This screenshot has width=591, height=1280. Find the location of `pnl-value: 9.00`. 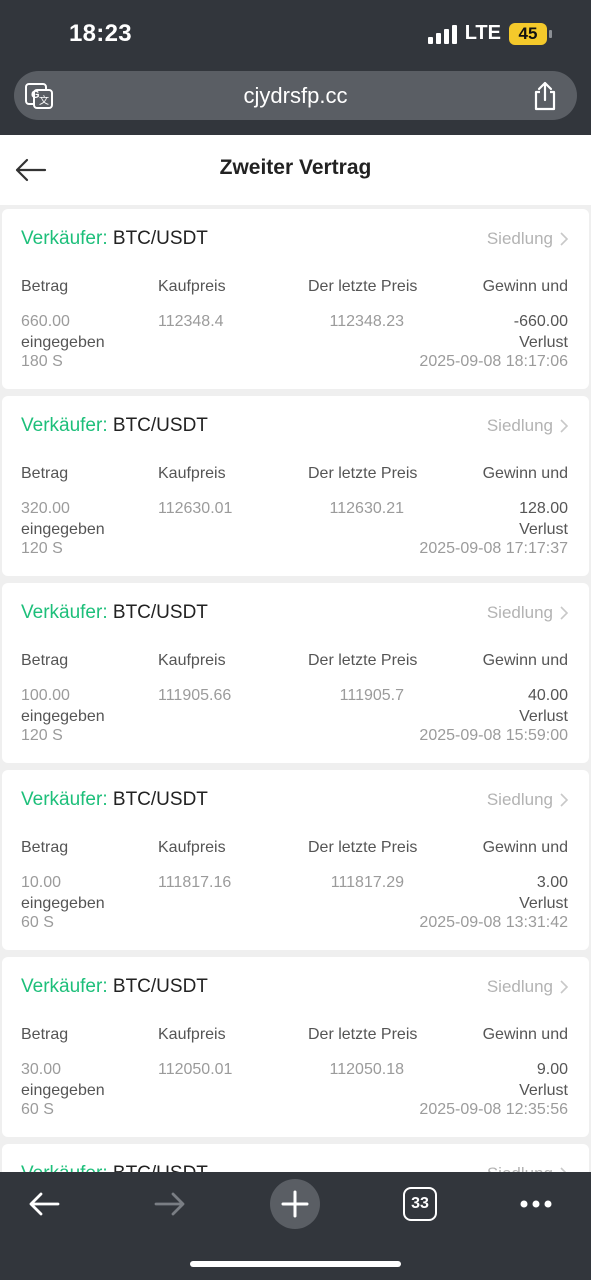

pnl-value: 9.00 is located at coordinates (552, 1069).